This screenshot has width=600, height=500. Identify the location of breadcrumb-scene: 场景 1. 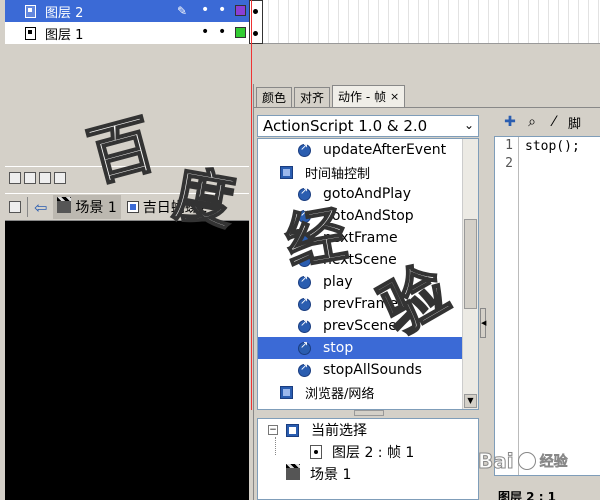
(87, 207).